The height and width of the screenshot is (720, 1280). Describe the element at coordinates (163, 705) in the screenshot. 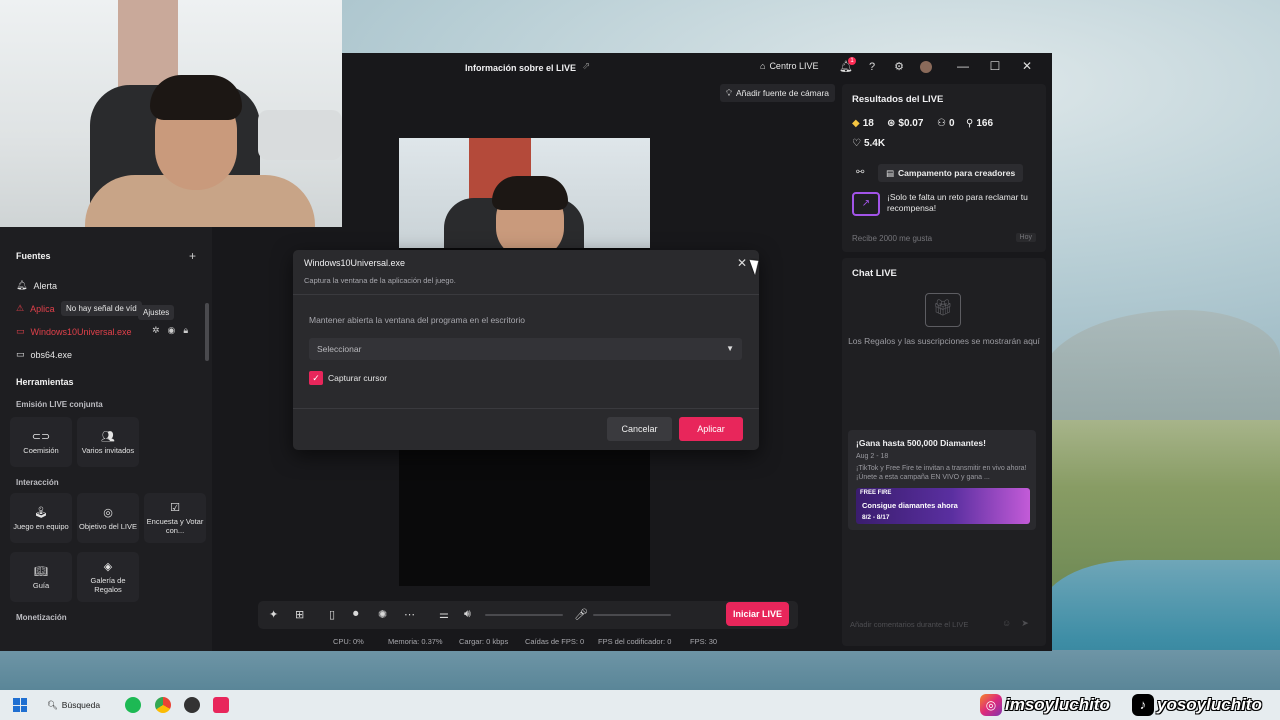

I see `chrome-icon` at that location.